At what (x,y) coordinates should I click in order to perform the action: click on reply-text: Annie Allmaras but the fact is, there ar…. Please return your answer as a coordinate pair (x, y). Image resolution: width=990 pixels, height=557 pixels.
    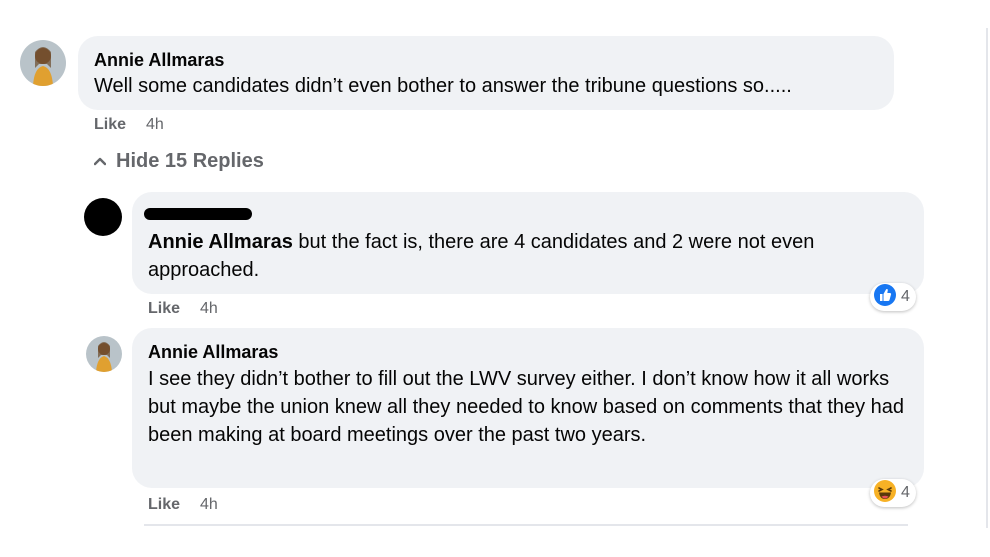
    Looking at the image, I should click on (528, 256).